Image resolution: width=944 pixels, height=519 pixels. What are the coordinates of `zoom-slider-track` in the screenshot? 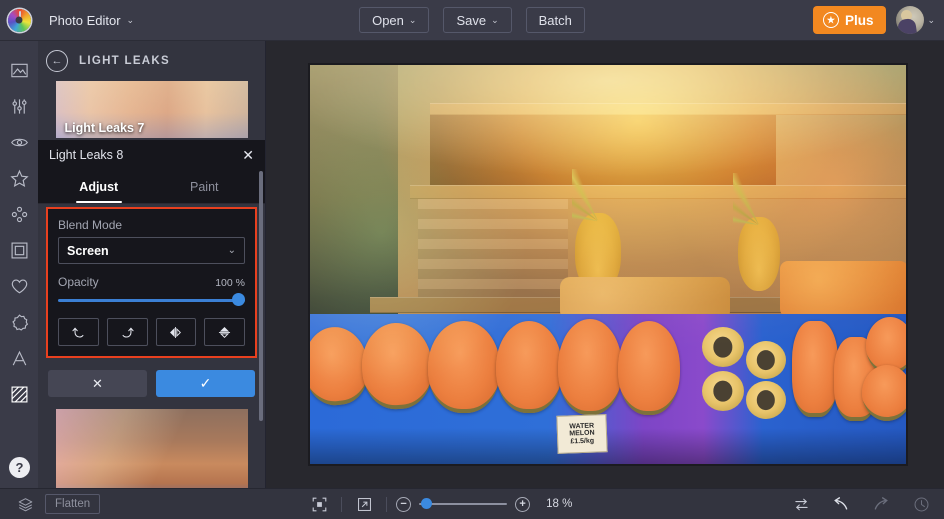 It's located at (463, 504).